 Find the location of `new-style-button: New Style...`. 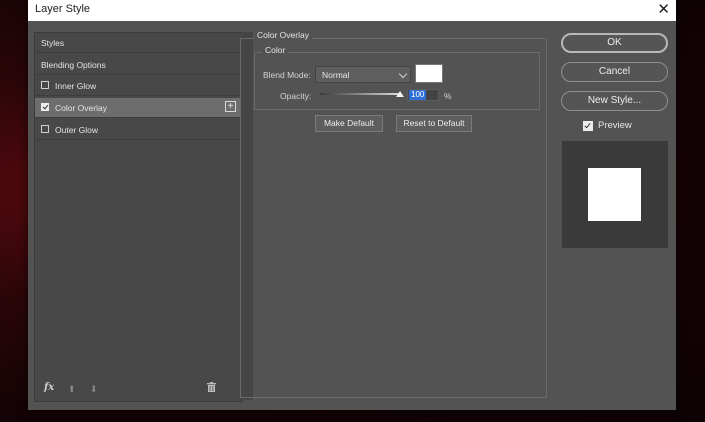

new-style-button: New Style... is located at coordinates (614, 101).